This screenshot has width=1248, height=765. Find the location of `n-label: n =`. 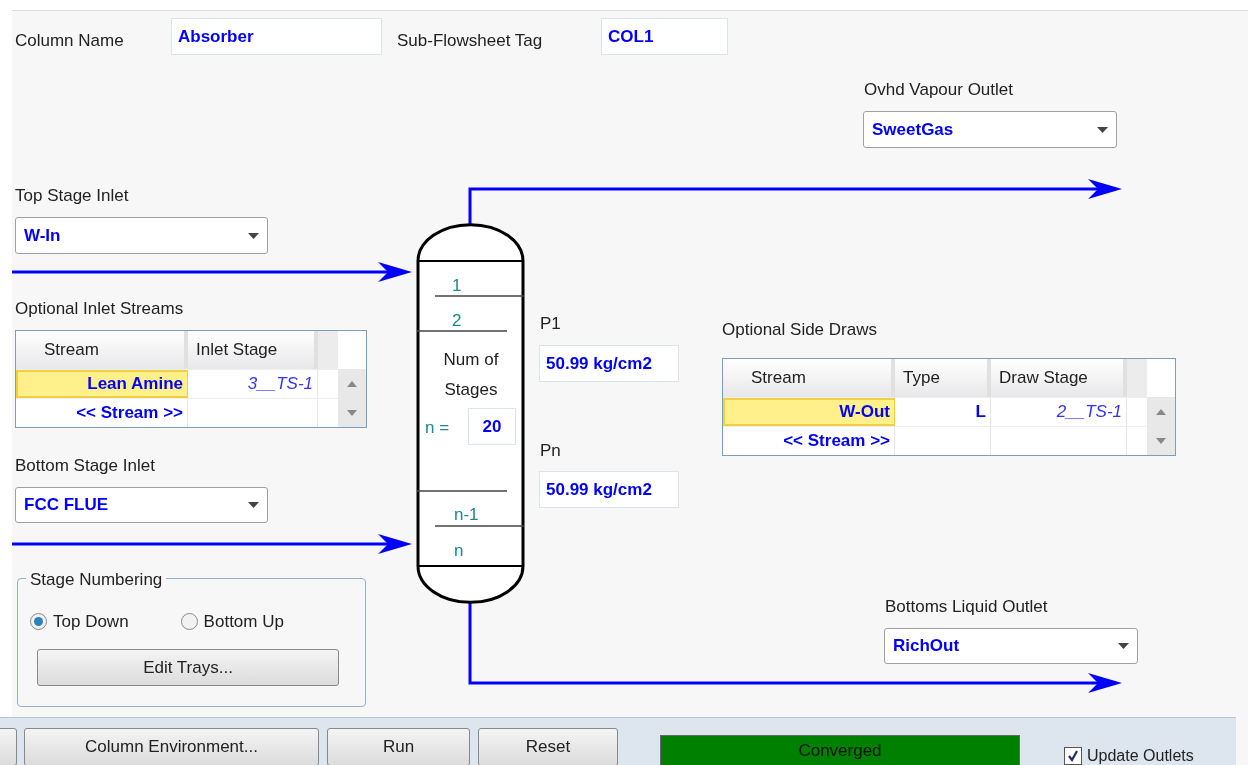

n-label: n = is located at coordinates (437, 428).